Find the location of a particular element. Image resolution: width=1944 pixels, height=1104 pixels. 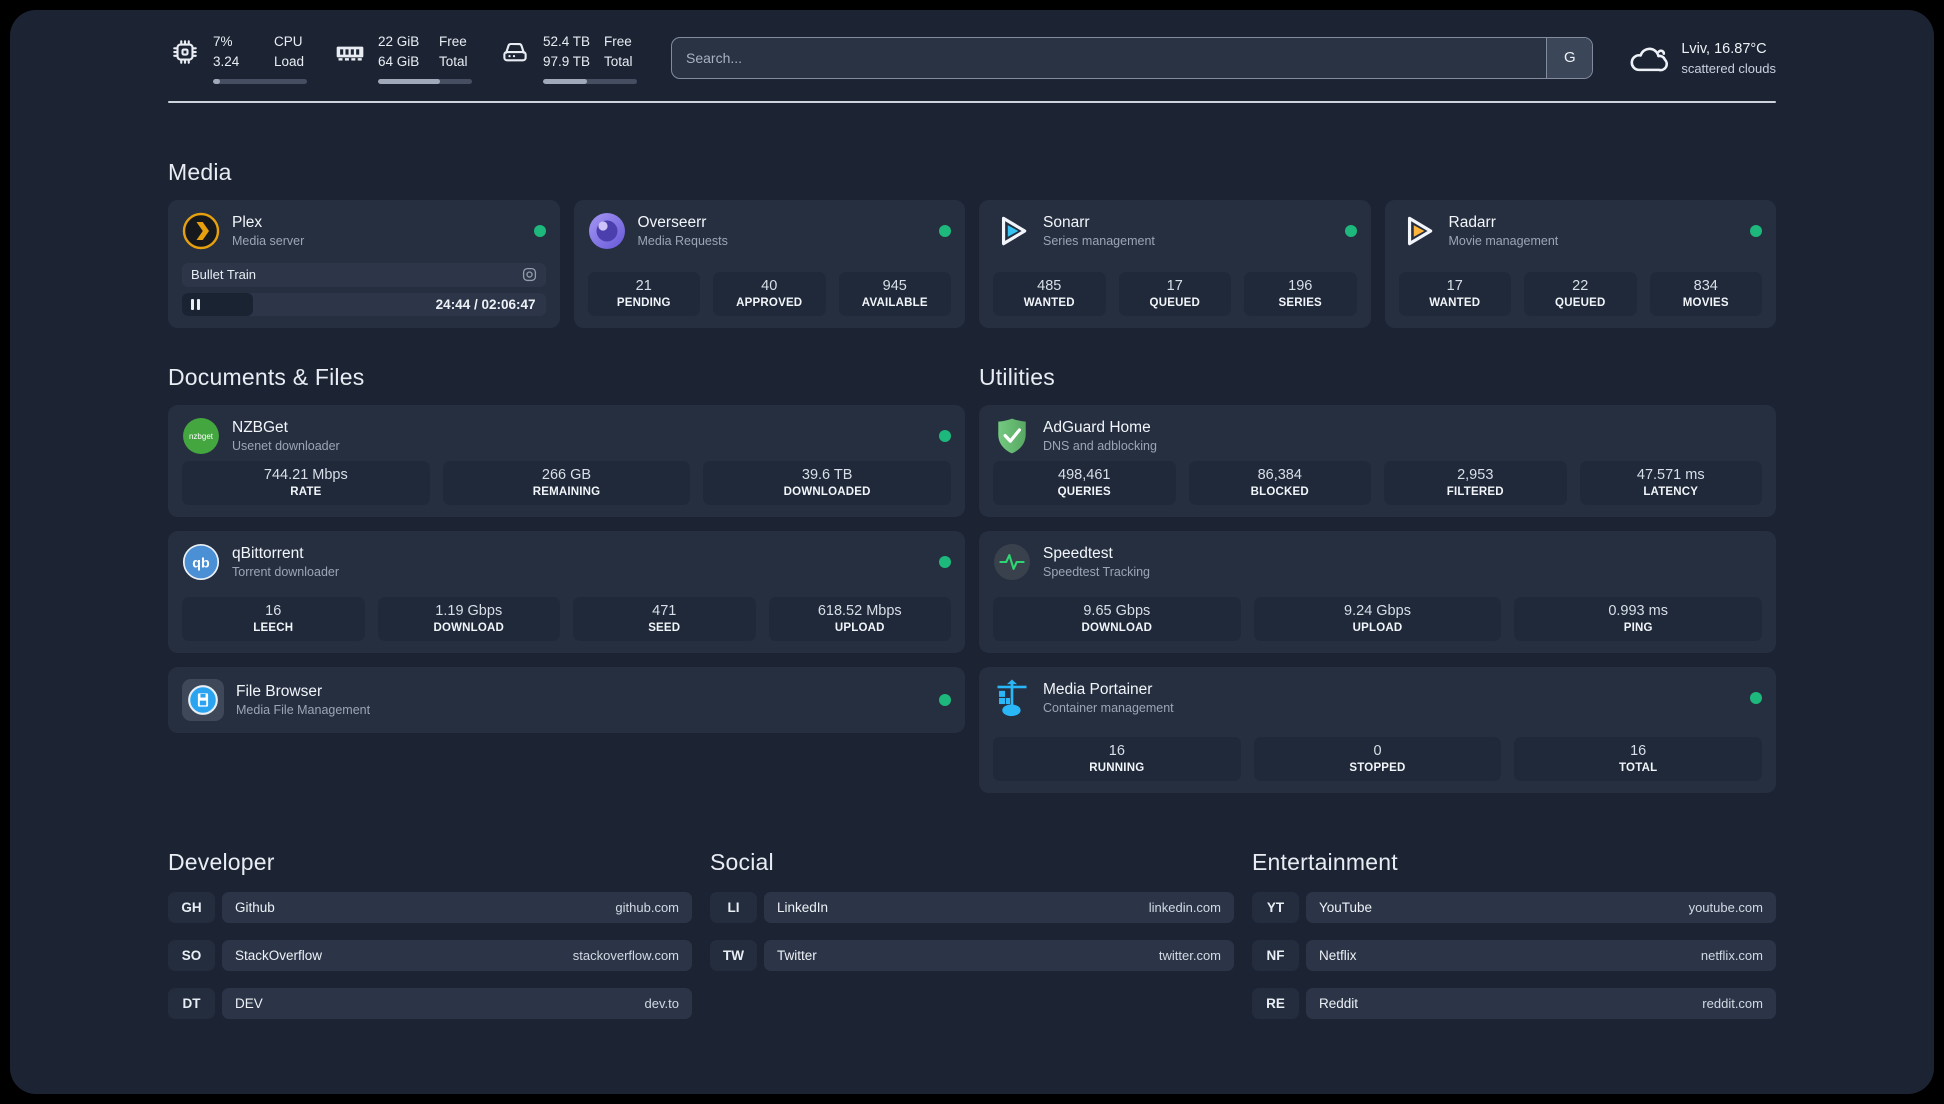

svg-text: qb is located at coordinates (201, 563).